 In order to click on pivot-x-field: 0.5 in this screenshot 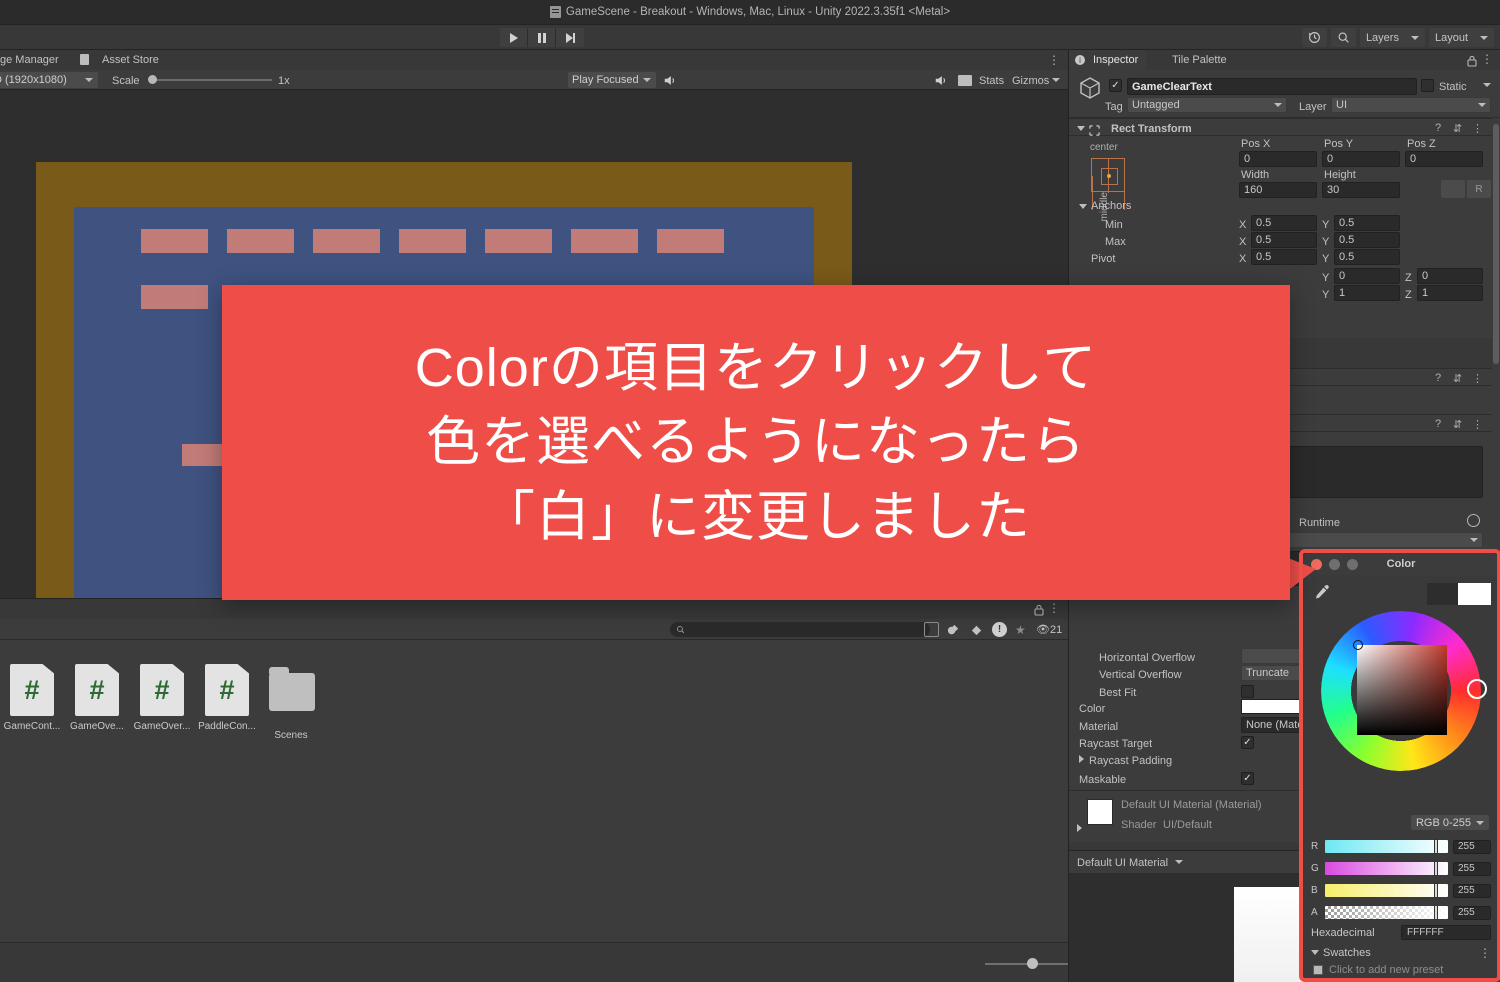, I will do `click(1284, 257)`.